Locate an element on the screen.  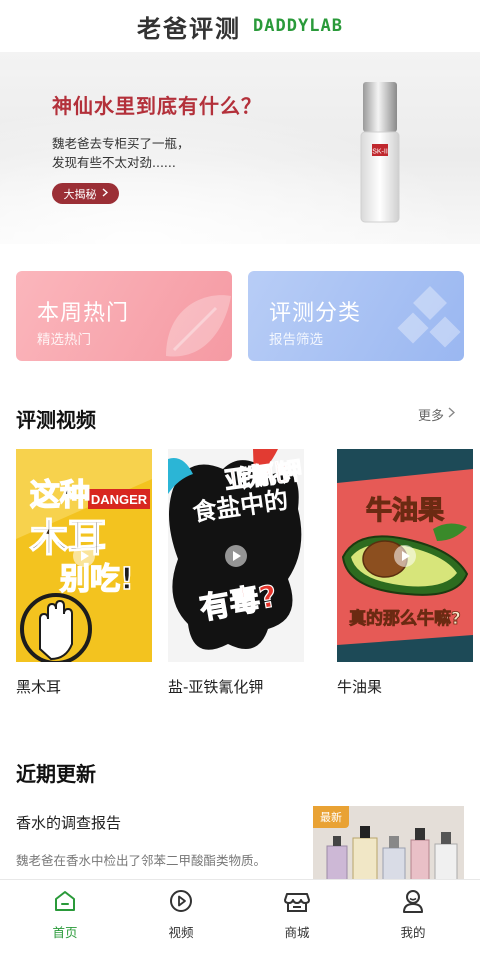
tab-label: 首页 is located at coordinates (65, 932).